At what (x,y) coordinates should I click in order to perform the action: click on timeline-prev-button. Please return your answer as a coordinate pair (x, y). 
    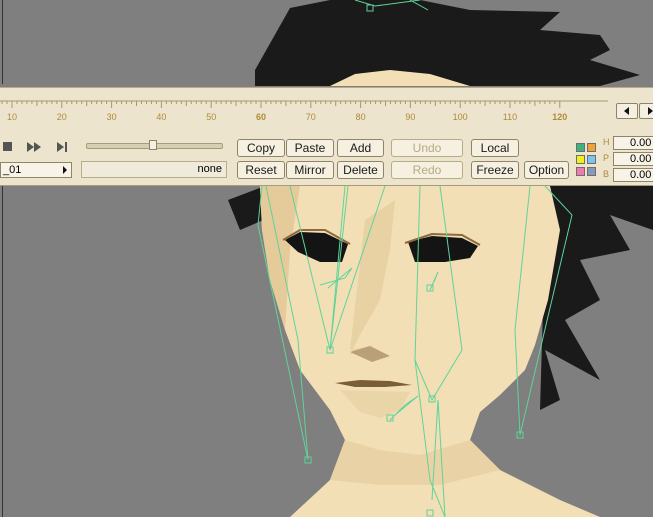
    Looking at the image, I should click on (627, 111).